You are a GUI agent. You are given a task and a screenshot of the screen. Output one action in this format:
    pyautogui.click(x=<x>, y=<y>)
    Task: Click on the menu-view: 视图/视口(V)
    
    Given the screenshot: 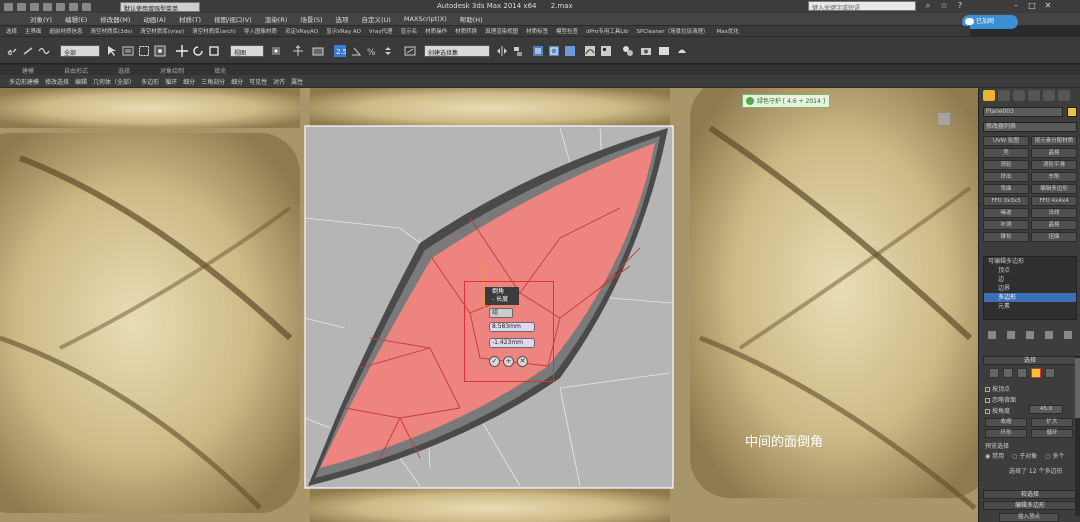 What is the action you would take?
    pyautogui.click(x=233, y=19)
    